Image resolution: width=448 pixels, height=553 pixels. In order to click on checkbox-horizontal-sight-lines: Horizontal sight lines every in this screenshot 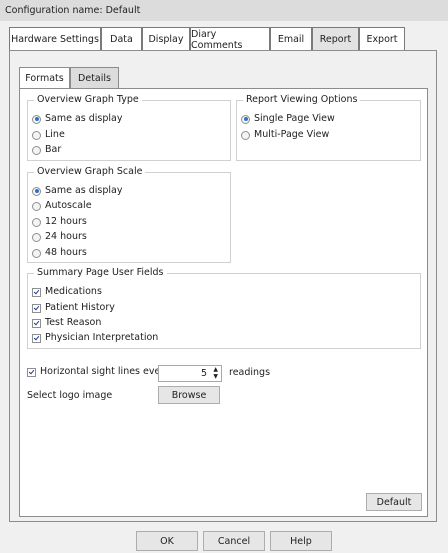, I will do `click(98, 372)`.